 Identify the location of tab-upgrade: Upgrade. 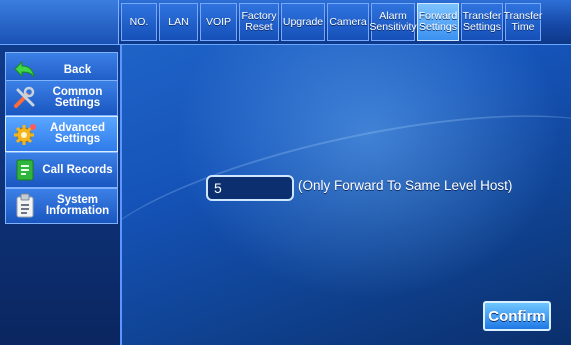
(303, 22).